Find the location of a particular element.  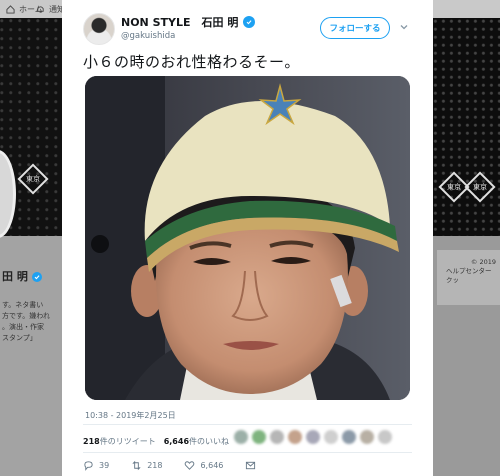

bell-icon is located at coordinates (40, 9).